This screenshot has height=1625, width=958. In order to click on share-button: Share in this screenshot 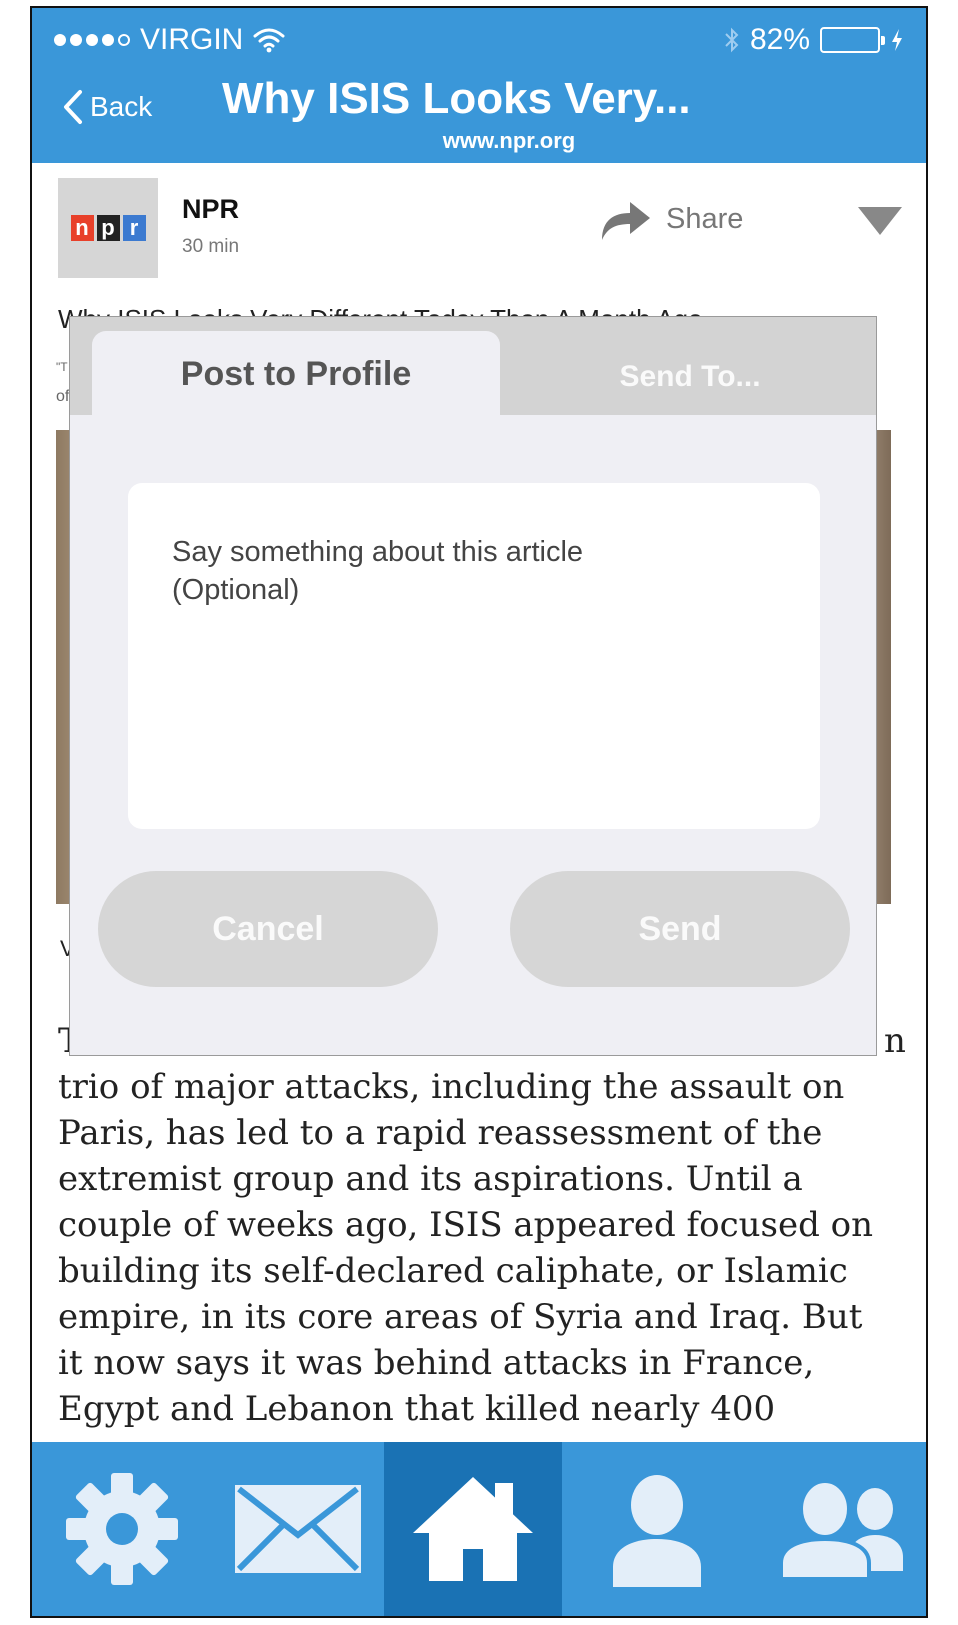, I will do `click(670, 219)`.